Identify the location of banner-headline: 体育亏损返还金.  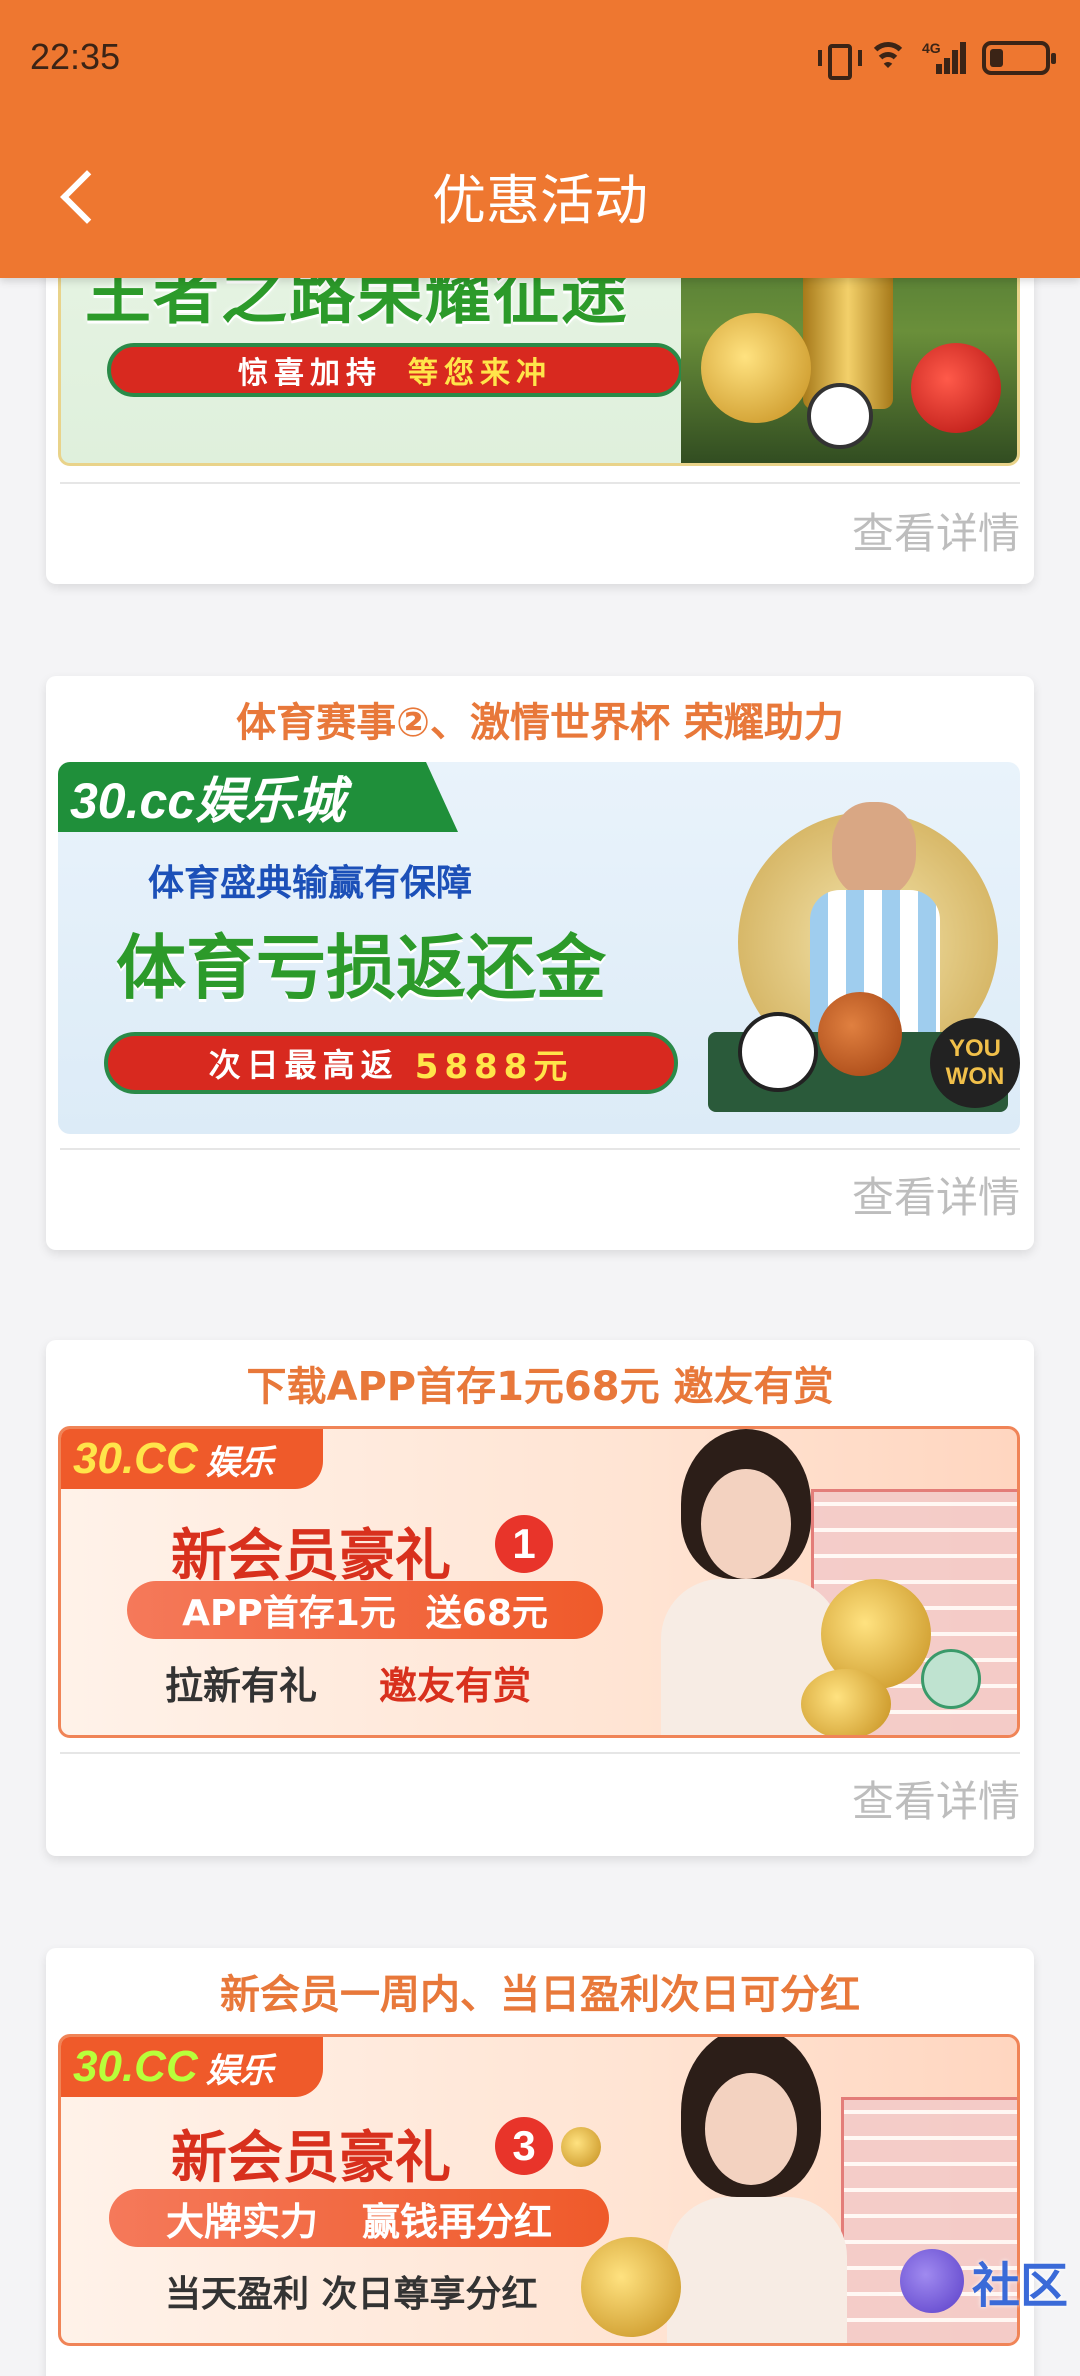
(361, 968).